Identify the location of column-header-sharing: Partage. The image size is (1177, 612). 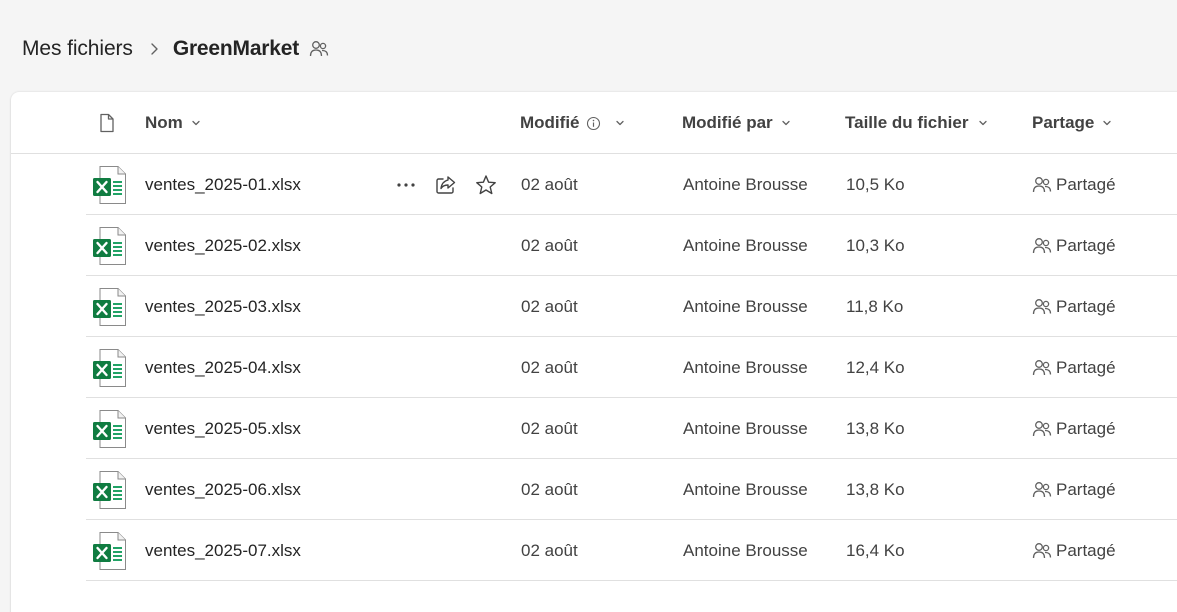
(1072, 123).